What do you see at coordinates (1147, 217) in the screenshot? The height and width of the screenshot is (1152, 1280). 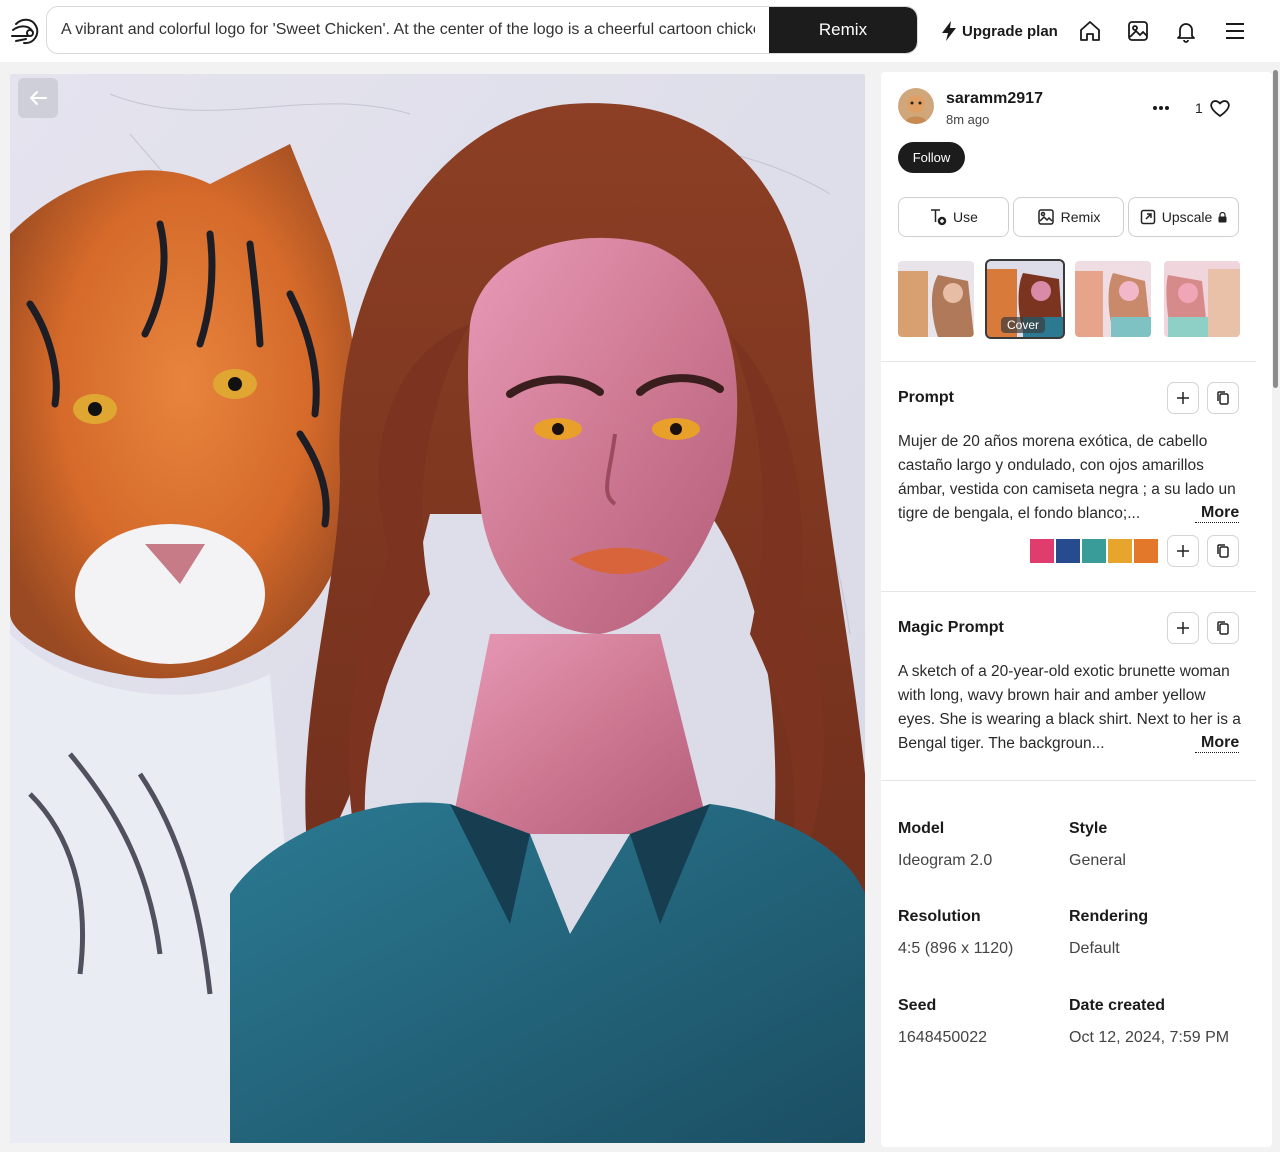 I see `upscale-icon` at bounding box center [1147, 217].